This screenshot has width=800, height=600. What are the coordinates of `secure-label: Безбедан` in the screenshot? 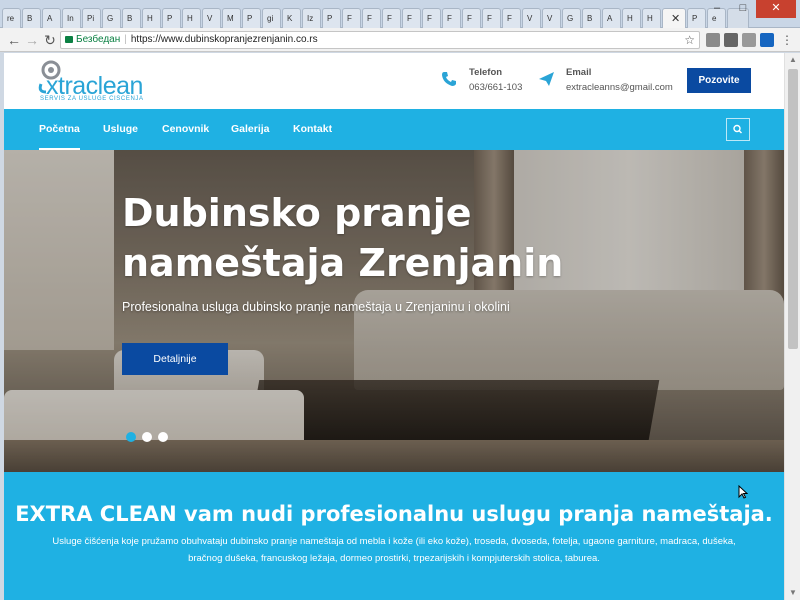 It's located at (98, 39).